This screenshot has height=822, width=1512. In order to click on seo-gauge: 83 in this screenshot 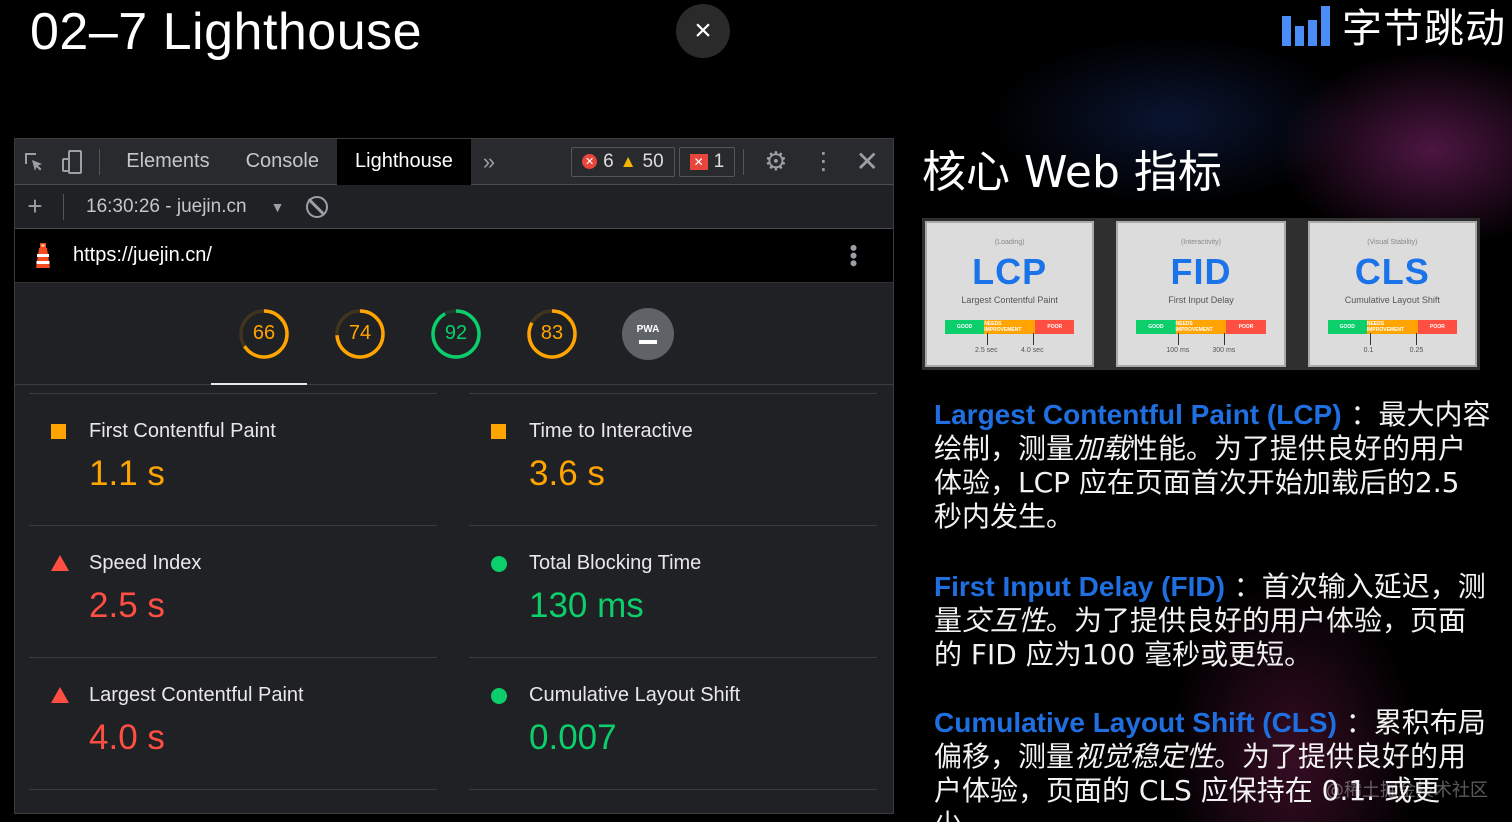, I will do `click(552, 334)`.